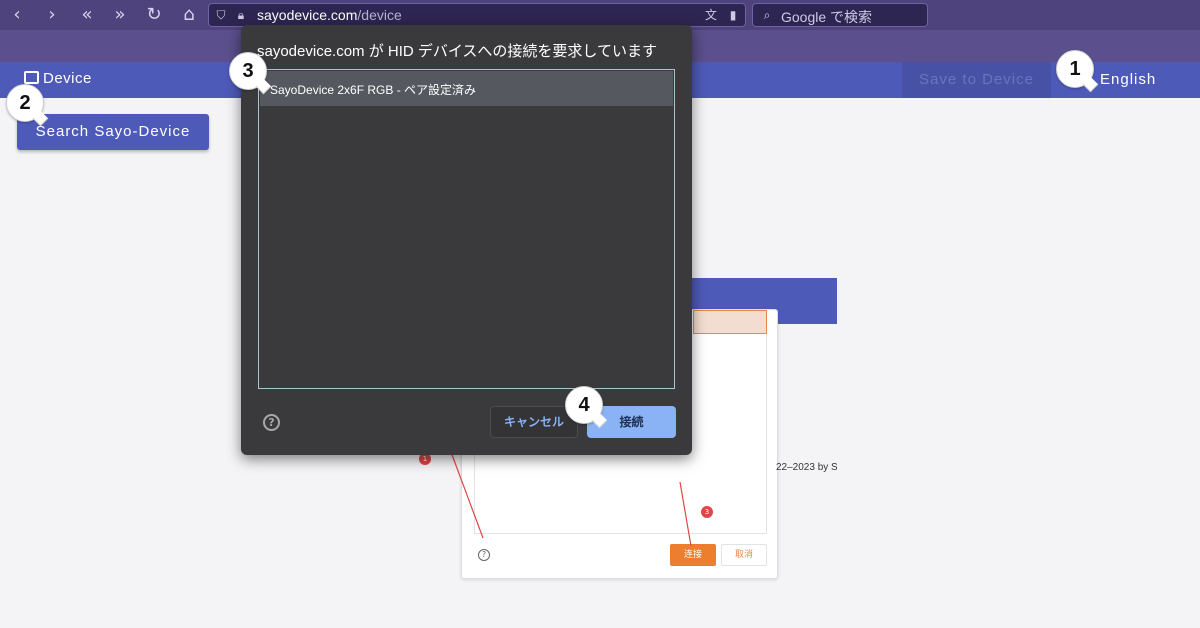 This screenshot has width=1200, height=628. I want to click on device-list-item: SayoDevice 2x6F RGB - ペア設定済み, so click(466, 88).